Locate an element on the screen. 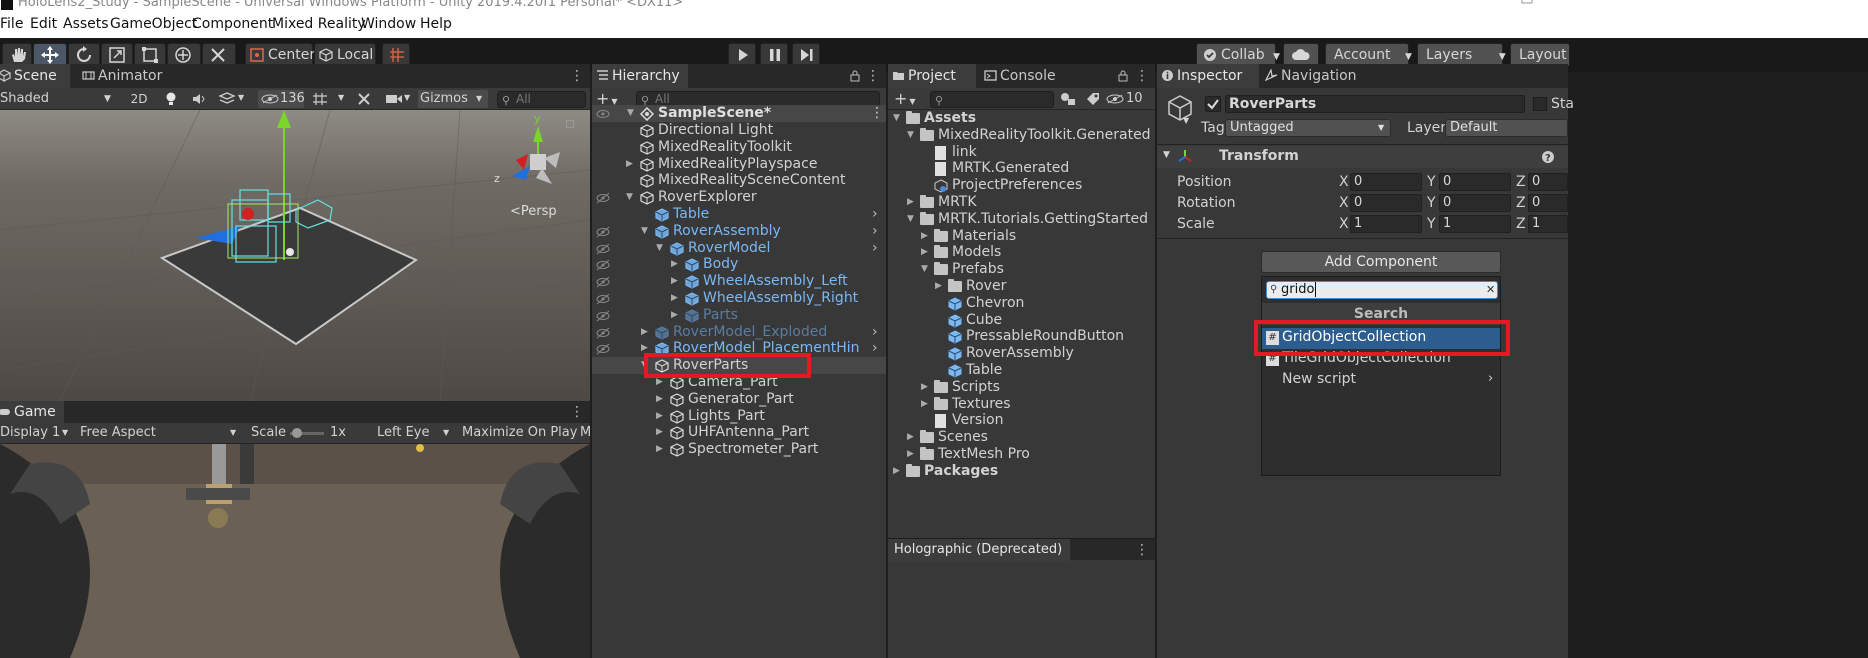 The image size is (1868, 658). hierarchy-item: ▶ Lights_Part is located at coordinates (739, 416).